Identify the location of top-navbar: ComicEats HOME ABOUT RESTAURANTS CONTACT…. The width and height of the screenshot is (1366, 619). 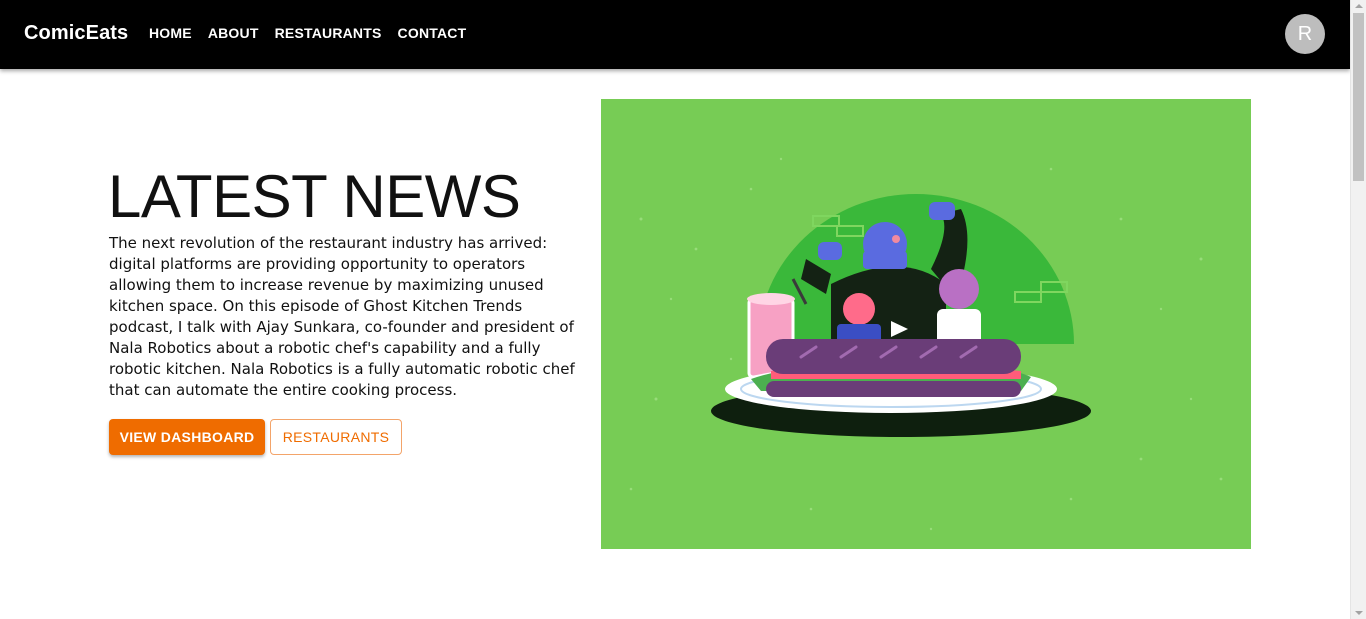
(675, 34).